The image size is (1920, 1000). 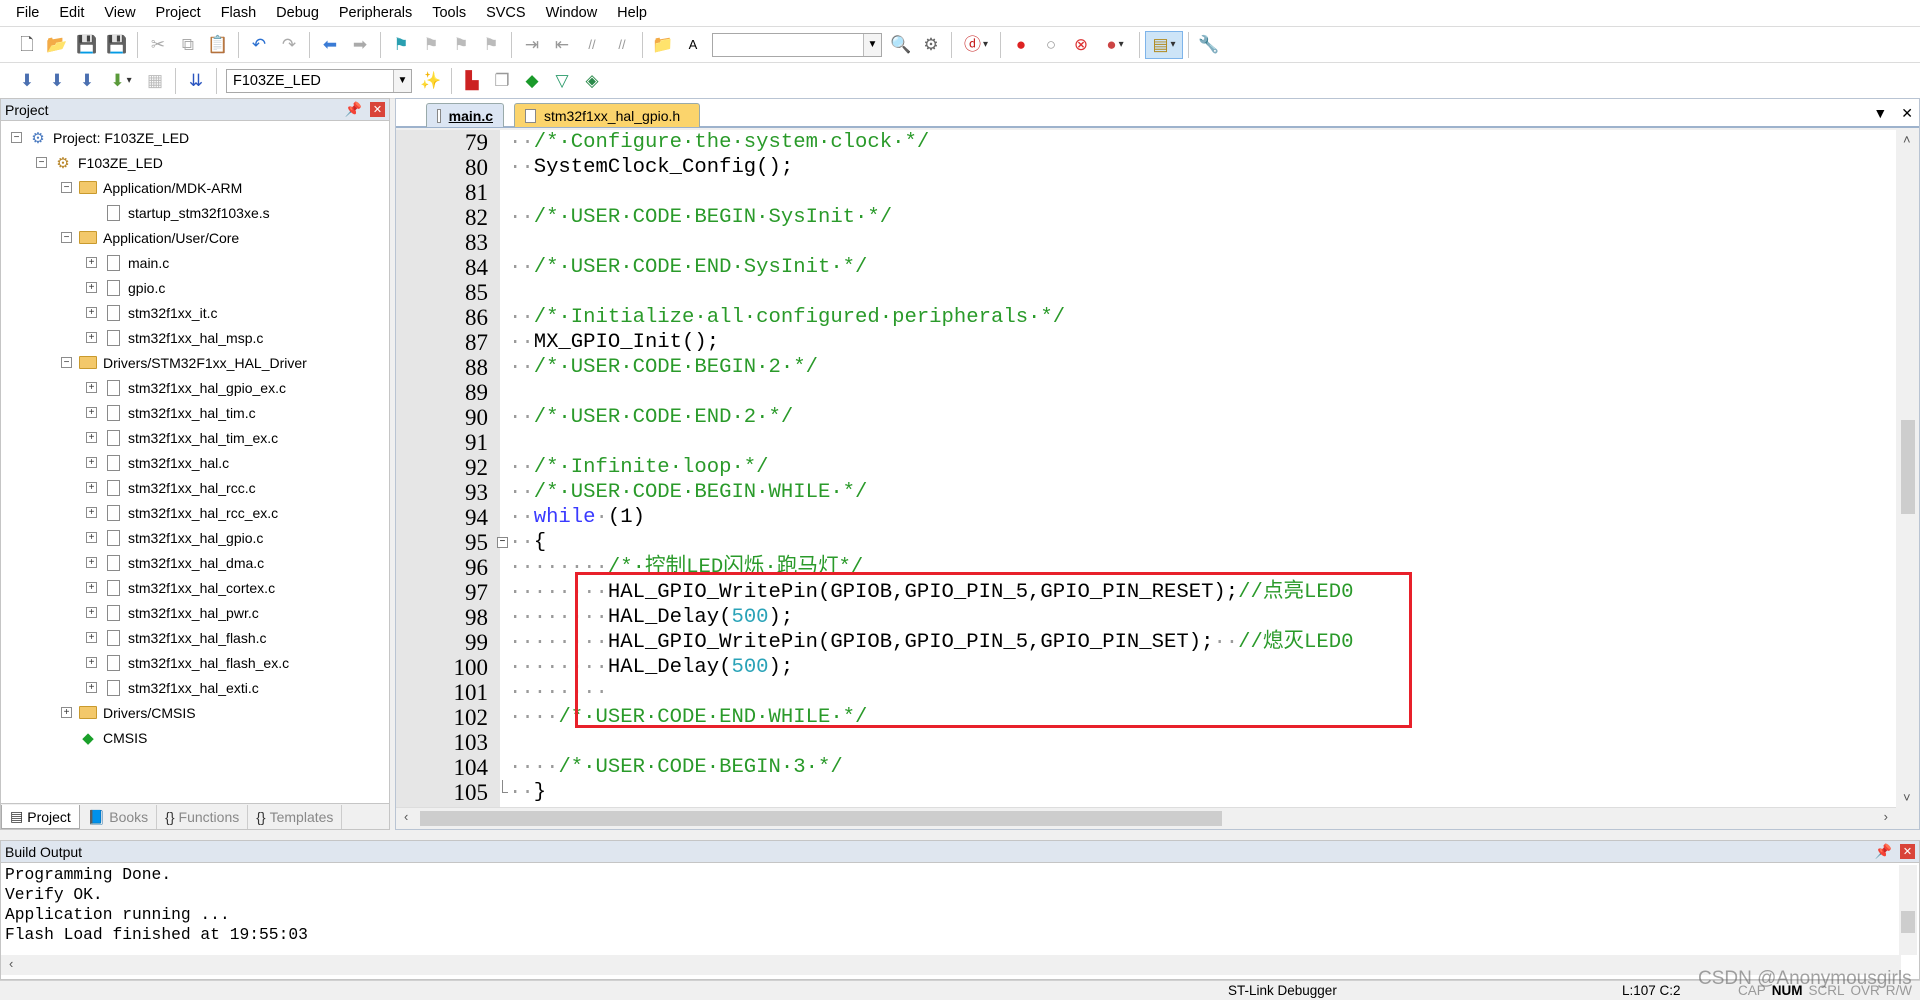 What do you see at coordinates (1886, 816) in the screenshot?
I see `scroll-right-icon: ›` at bounding box center [1886, 816].